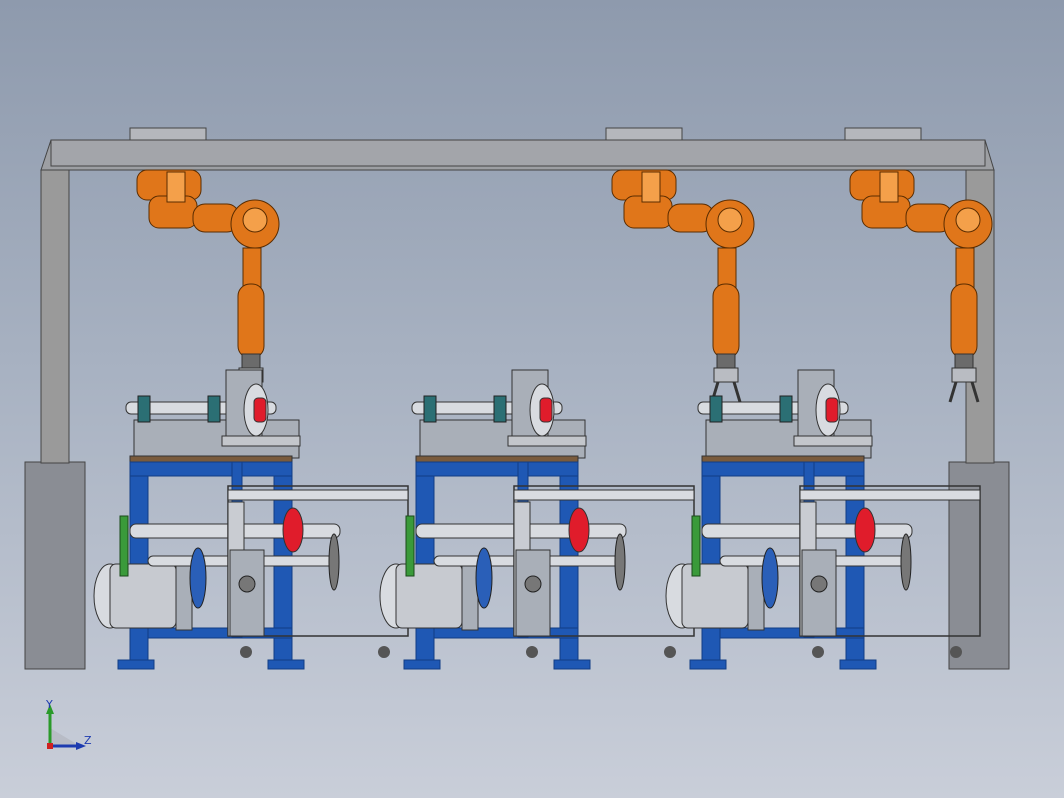 This screenshot has width=1064, height=798. I want to click on gantry-left-column, so click(55, 316).